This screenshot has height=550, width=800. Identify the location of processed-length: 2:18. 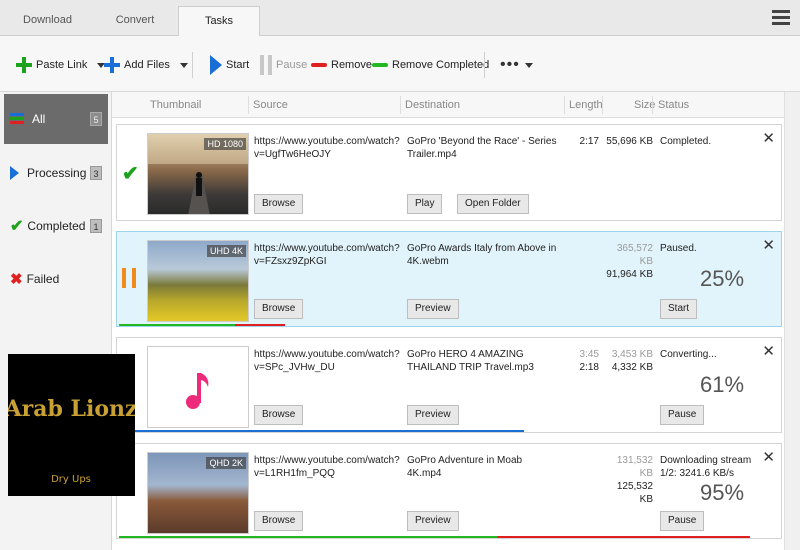
(589, 367).